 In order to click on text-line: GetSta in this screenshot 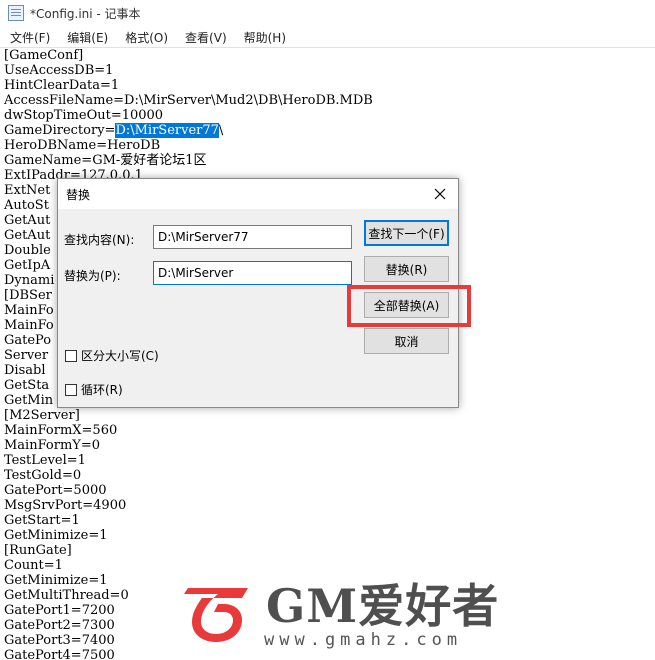, I will do `click(27, 385)`.